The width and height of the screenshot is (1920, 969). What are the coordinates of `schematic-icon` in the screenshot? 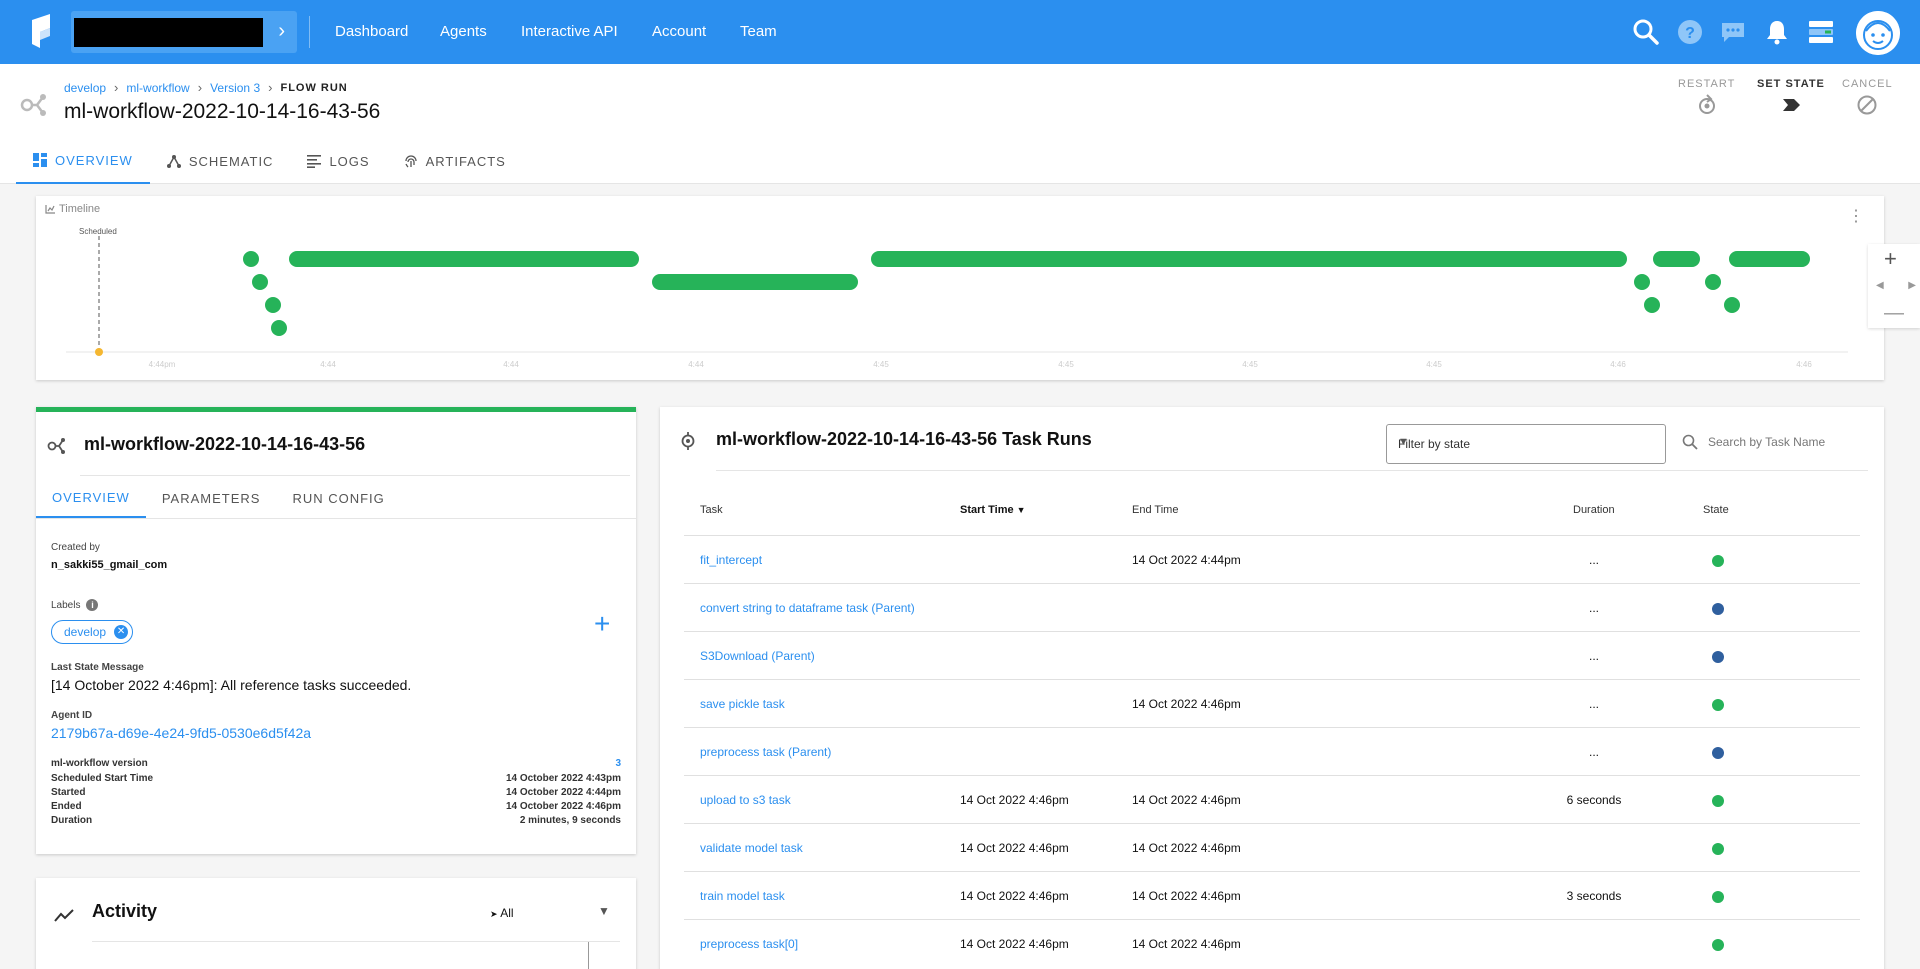 It's located at (173, 161).